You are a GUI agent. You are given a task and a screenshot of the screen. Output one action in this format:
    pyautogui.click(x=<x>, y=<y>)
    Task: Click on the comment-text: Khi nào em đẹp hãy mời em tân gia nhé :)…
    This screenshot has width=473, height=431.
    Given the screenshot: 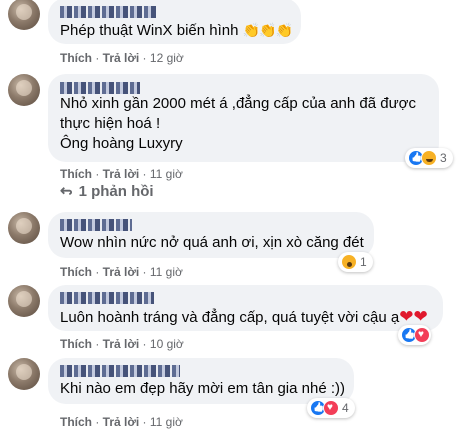 What is the action you would take?
    pyautogui.click(x=202, y=388)
    